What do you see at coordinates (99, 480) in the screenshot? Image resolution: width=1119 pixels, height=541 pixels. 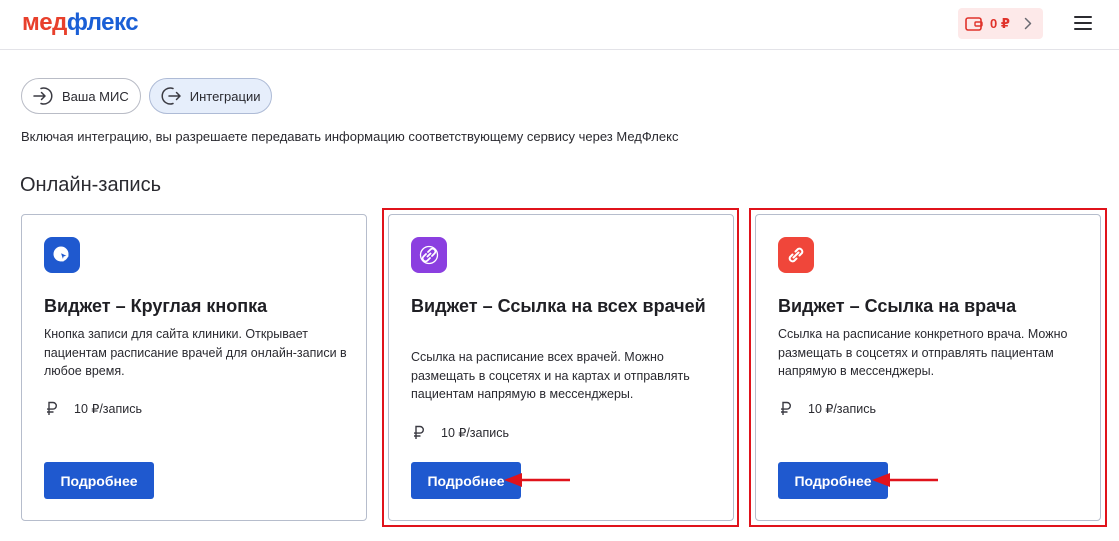 I see `details-button: Подробнее` at bounding box center [99, 480].